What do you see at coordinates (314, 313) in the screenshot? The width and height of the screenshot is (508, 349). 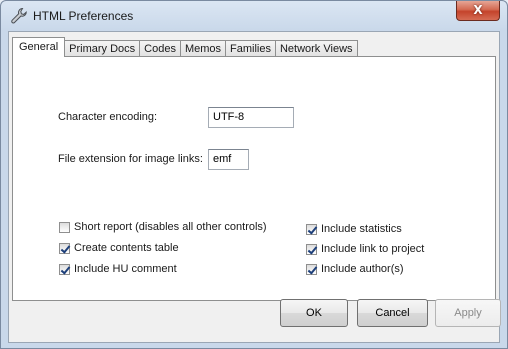 I see `ok-button: OK` at bounding box center [314, 313].